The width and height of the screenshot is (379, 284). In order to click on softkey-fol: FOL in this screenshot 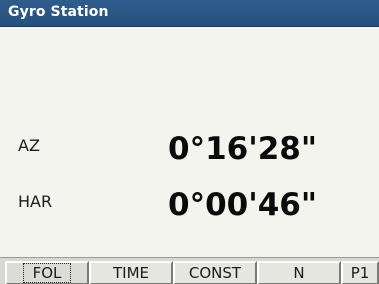, I will do `click(47, 272)`.